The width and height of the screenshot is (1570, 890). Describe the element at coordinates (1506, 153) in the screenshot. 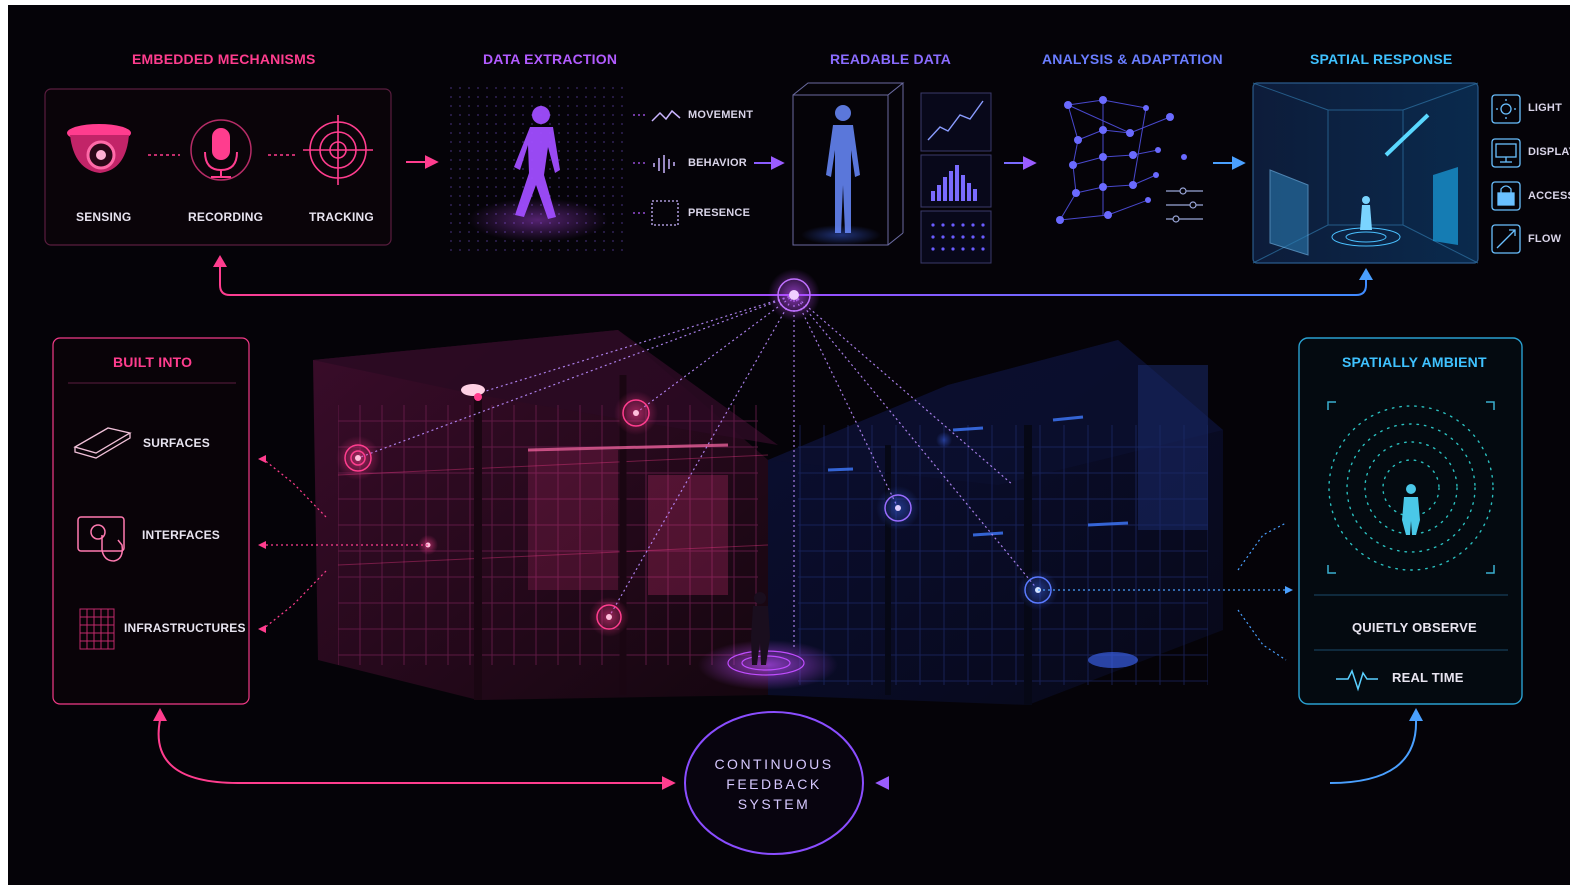

I see `monitor-icon` at that location.